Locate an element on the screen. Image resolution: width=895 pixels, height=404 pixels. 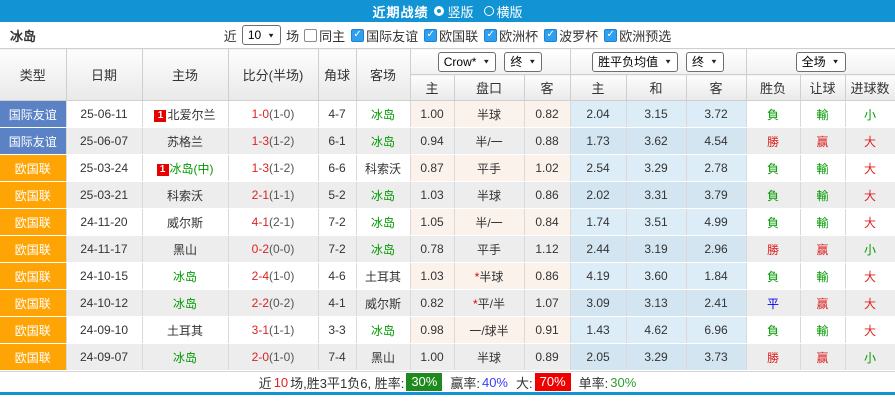
eu-away-odds-cell: 4.54 is located at coordinates (716, 141).